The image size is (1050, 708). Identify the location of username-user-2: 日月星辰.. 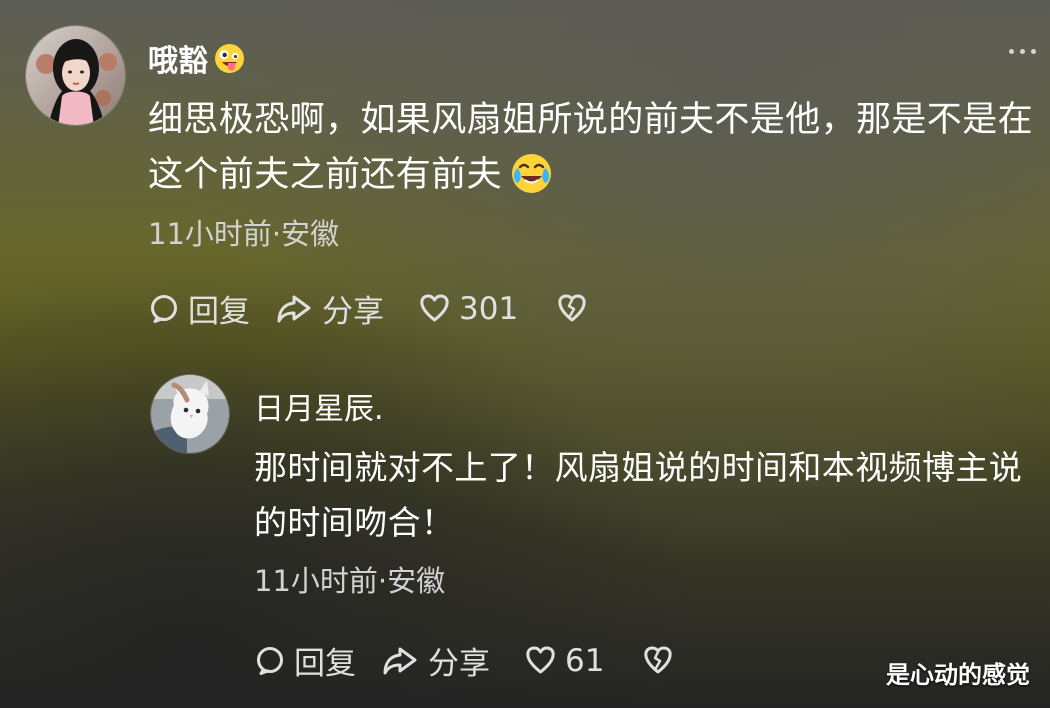
(319, 406).